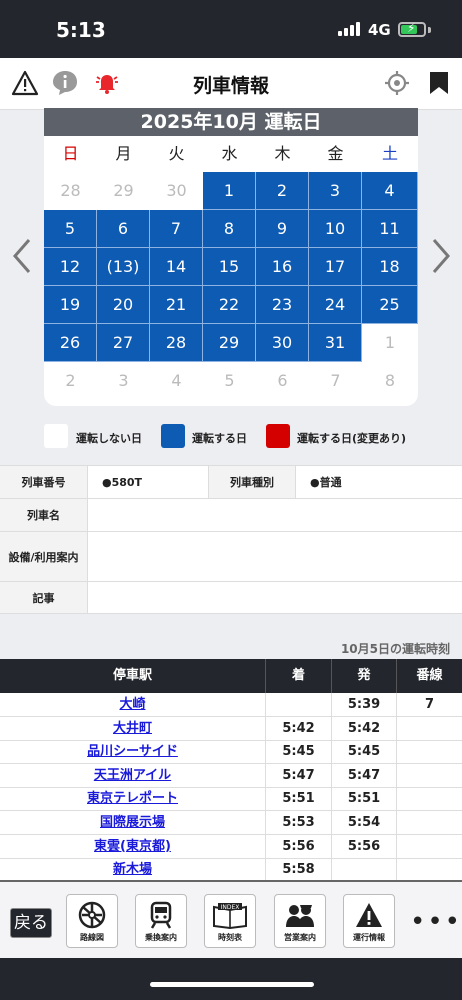  Describe the element at coordinates (133, 705) in the screenshot. I see `station-link: 大崎` at that location.